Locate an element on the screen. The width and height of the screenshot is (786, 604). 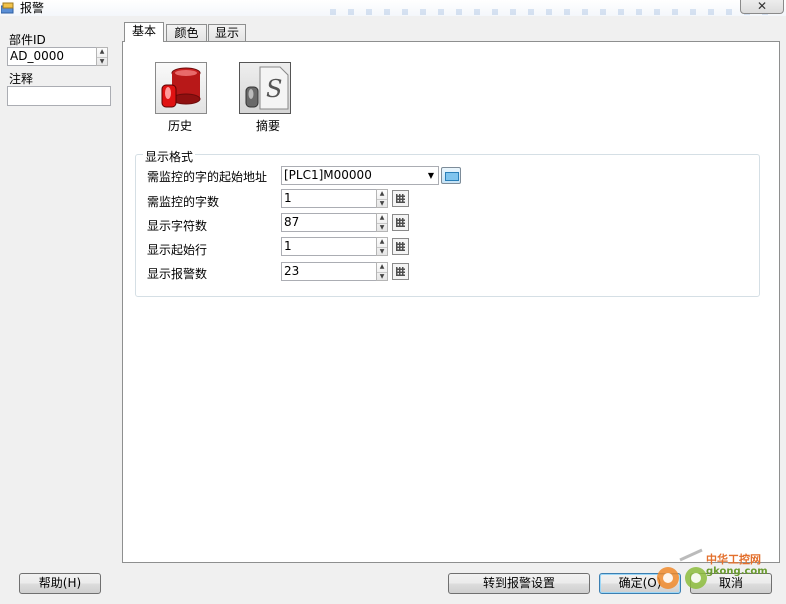
start-row-label: 显示起始行 is located at coordinates (177, 250).